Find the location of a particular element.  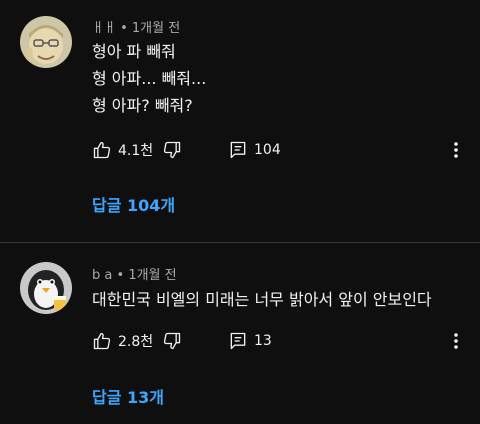

reply-button: 104 is located at coordinates (254, 150).